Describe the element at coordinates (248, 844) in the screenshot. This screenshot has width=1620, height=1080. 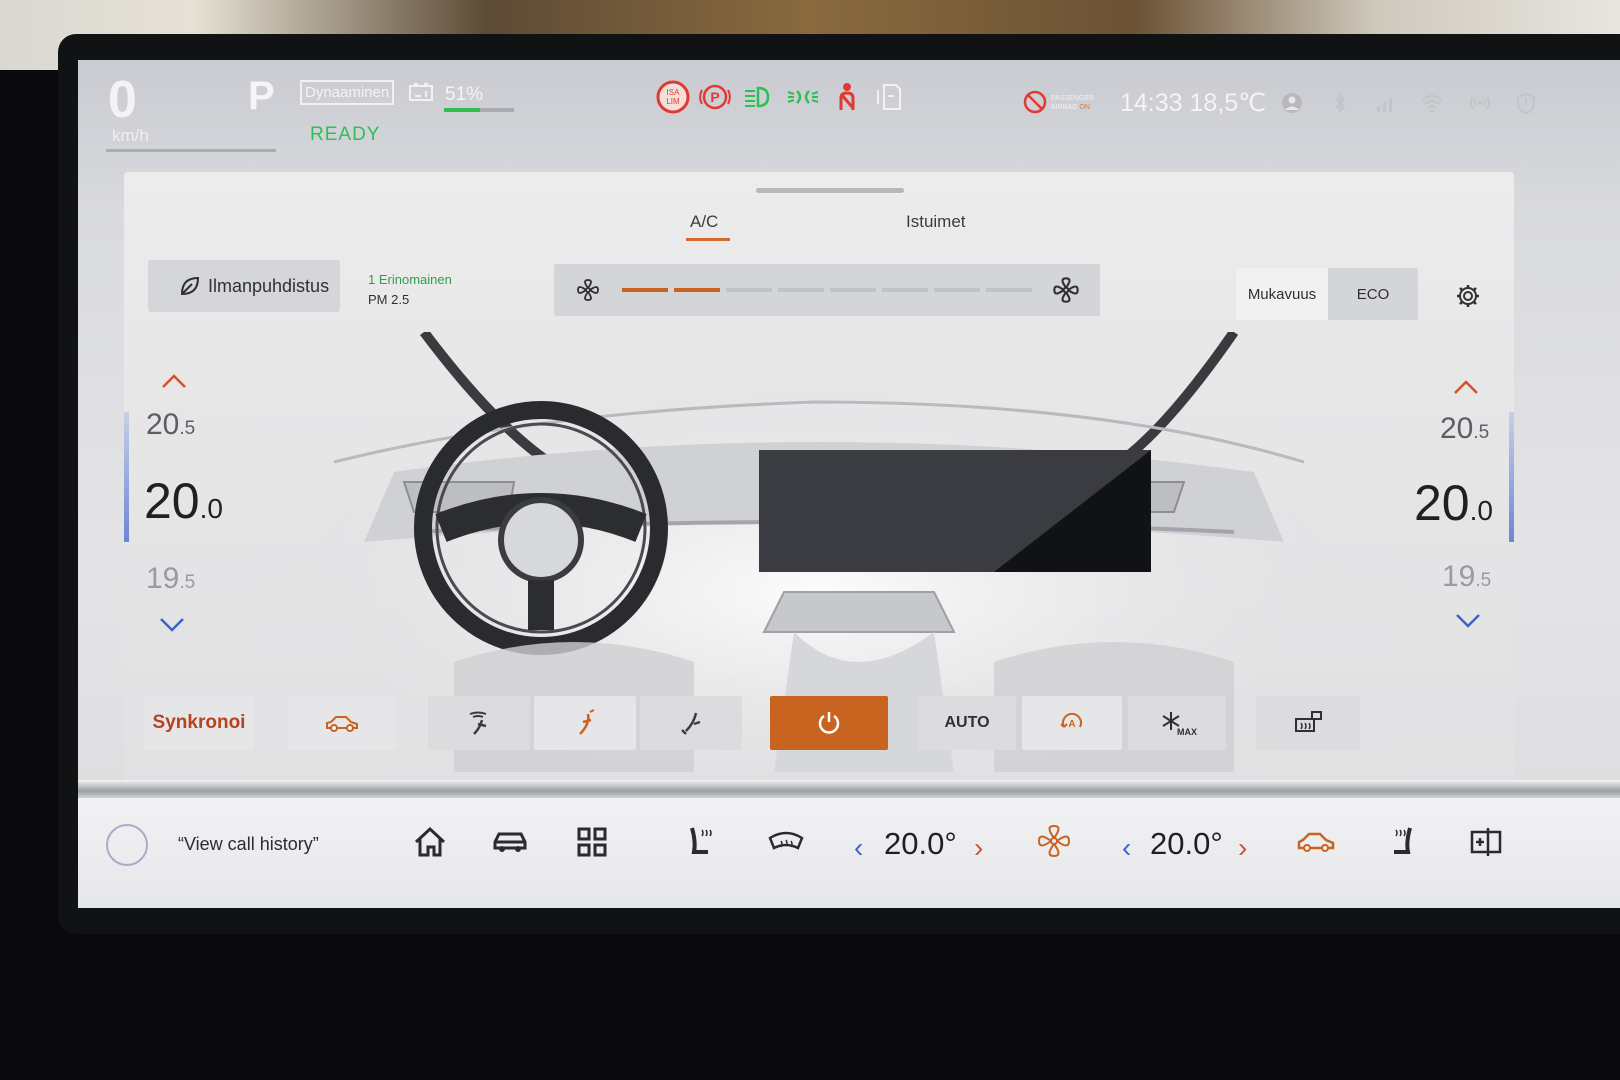
I see `voice-hint: “View call history”` at that location.